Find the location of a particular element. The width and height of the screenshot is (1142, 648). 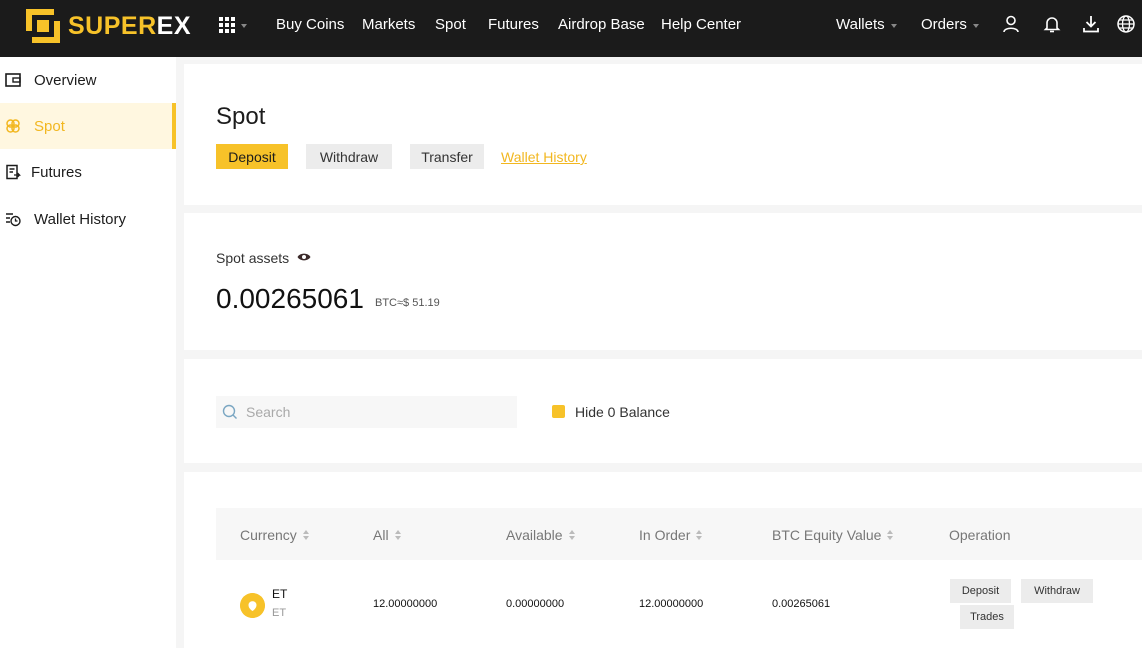

sidebar-item-wallet-history: Wallet History is located at coordinates (88, 219).